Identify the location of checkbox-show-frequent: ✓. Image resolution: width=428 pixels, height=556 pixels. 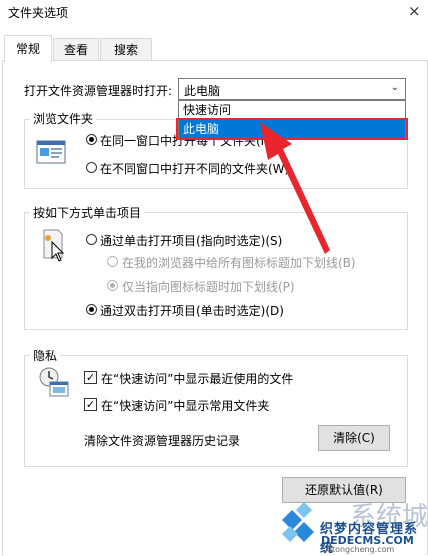
(90, 404).